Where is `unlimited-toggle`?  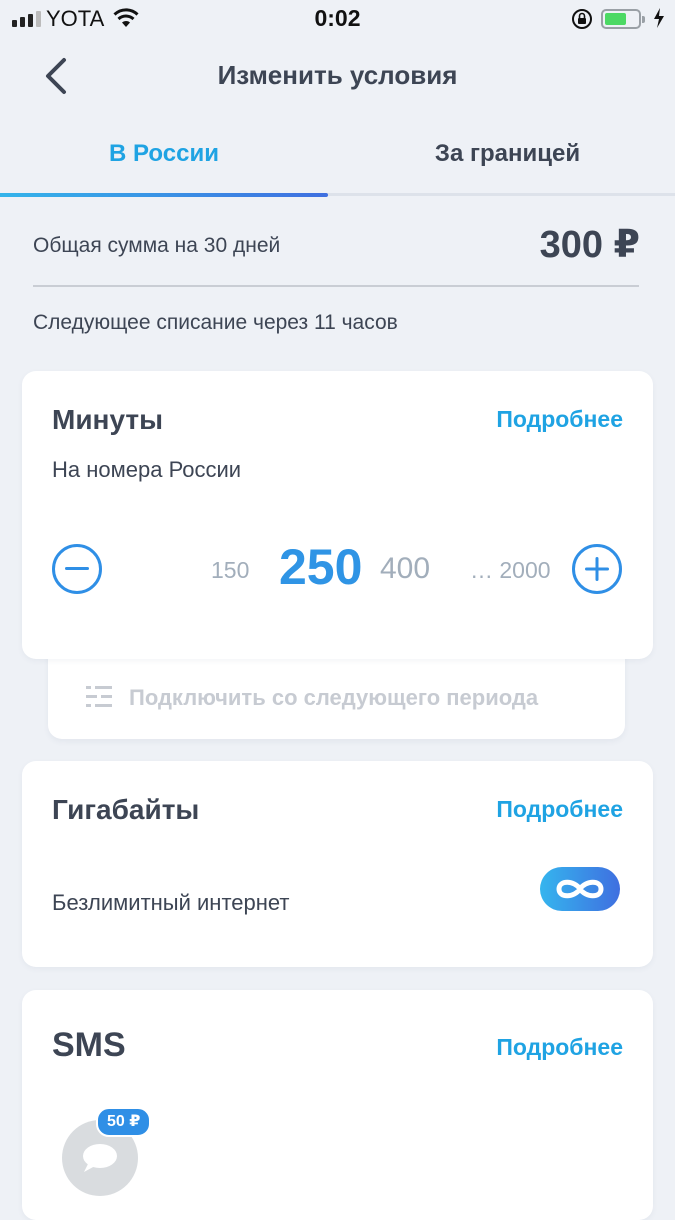
unlimited-toggle is located at coordinates (580, 889).